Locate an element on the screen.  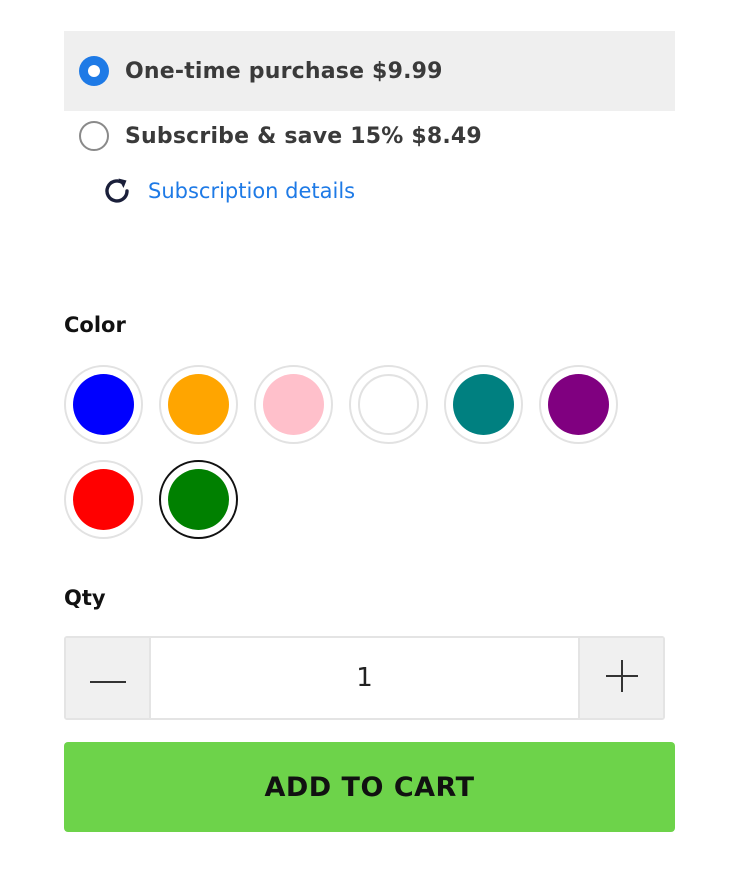
color-swatch-green is located at coordinates (198, 499).